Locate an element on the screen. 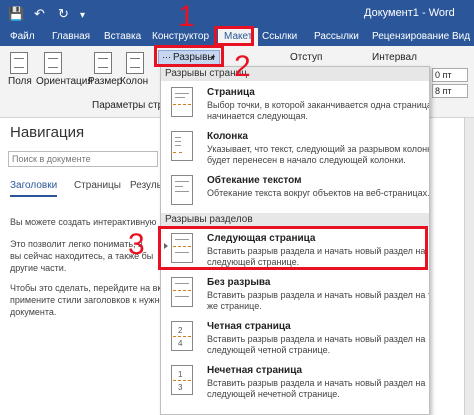  tab-review: Рецензирование is located at coordinates (410, 37).